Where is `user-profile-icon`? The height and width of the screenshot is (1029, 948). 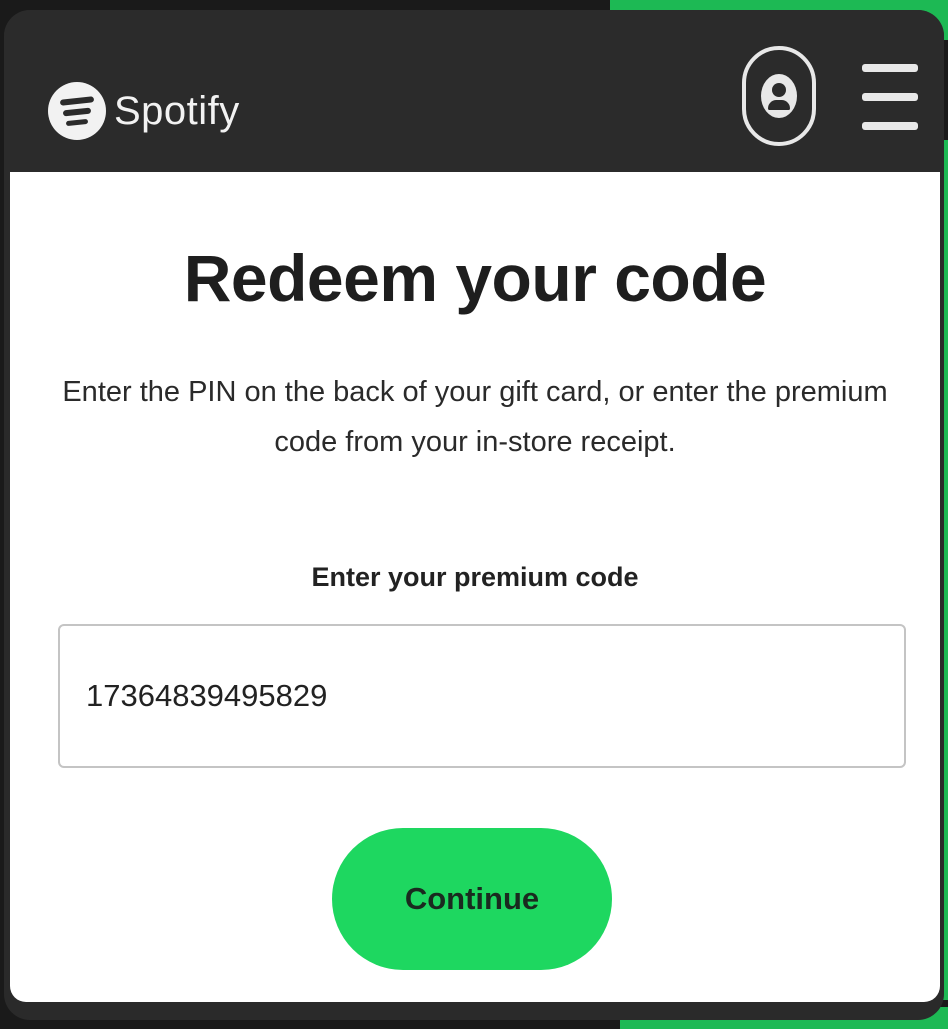 user-profile-icon is located at coordinates (779, 96).